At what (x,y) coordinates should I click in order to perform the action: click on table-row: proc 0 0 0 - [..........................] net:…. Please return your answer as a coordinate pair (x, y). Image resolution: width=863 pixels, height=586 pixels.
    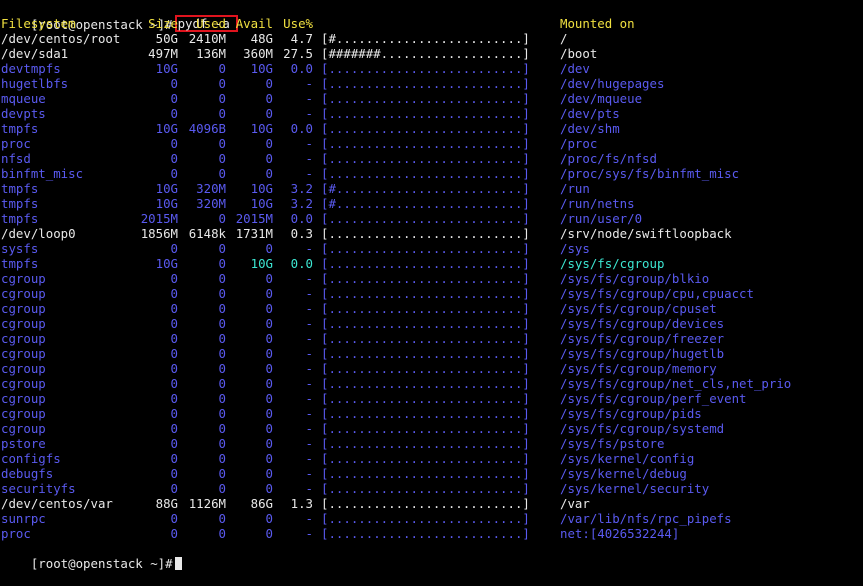
    Looking at the image, I should click on (432, 533).